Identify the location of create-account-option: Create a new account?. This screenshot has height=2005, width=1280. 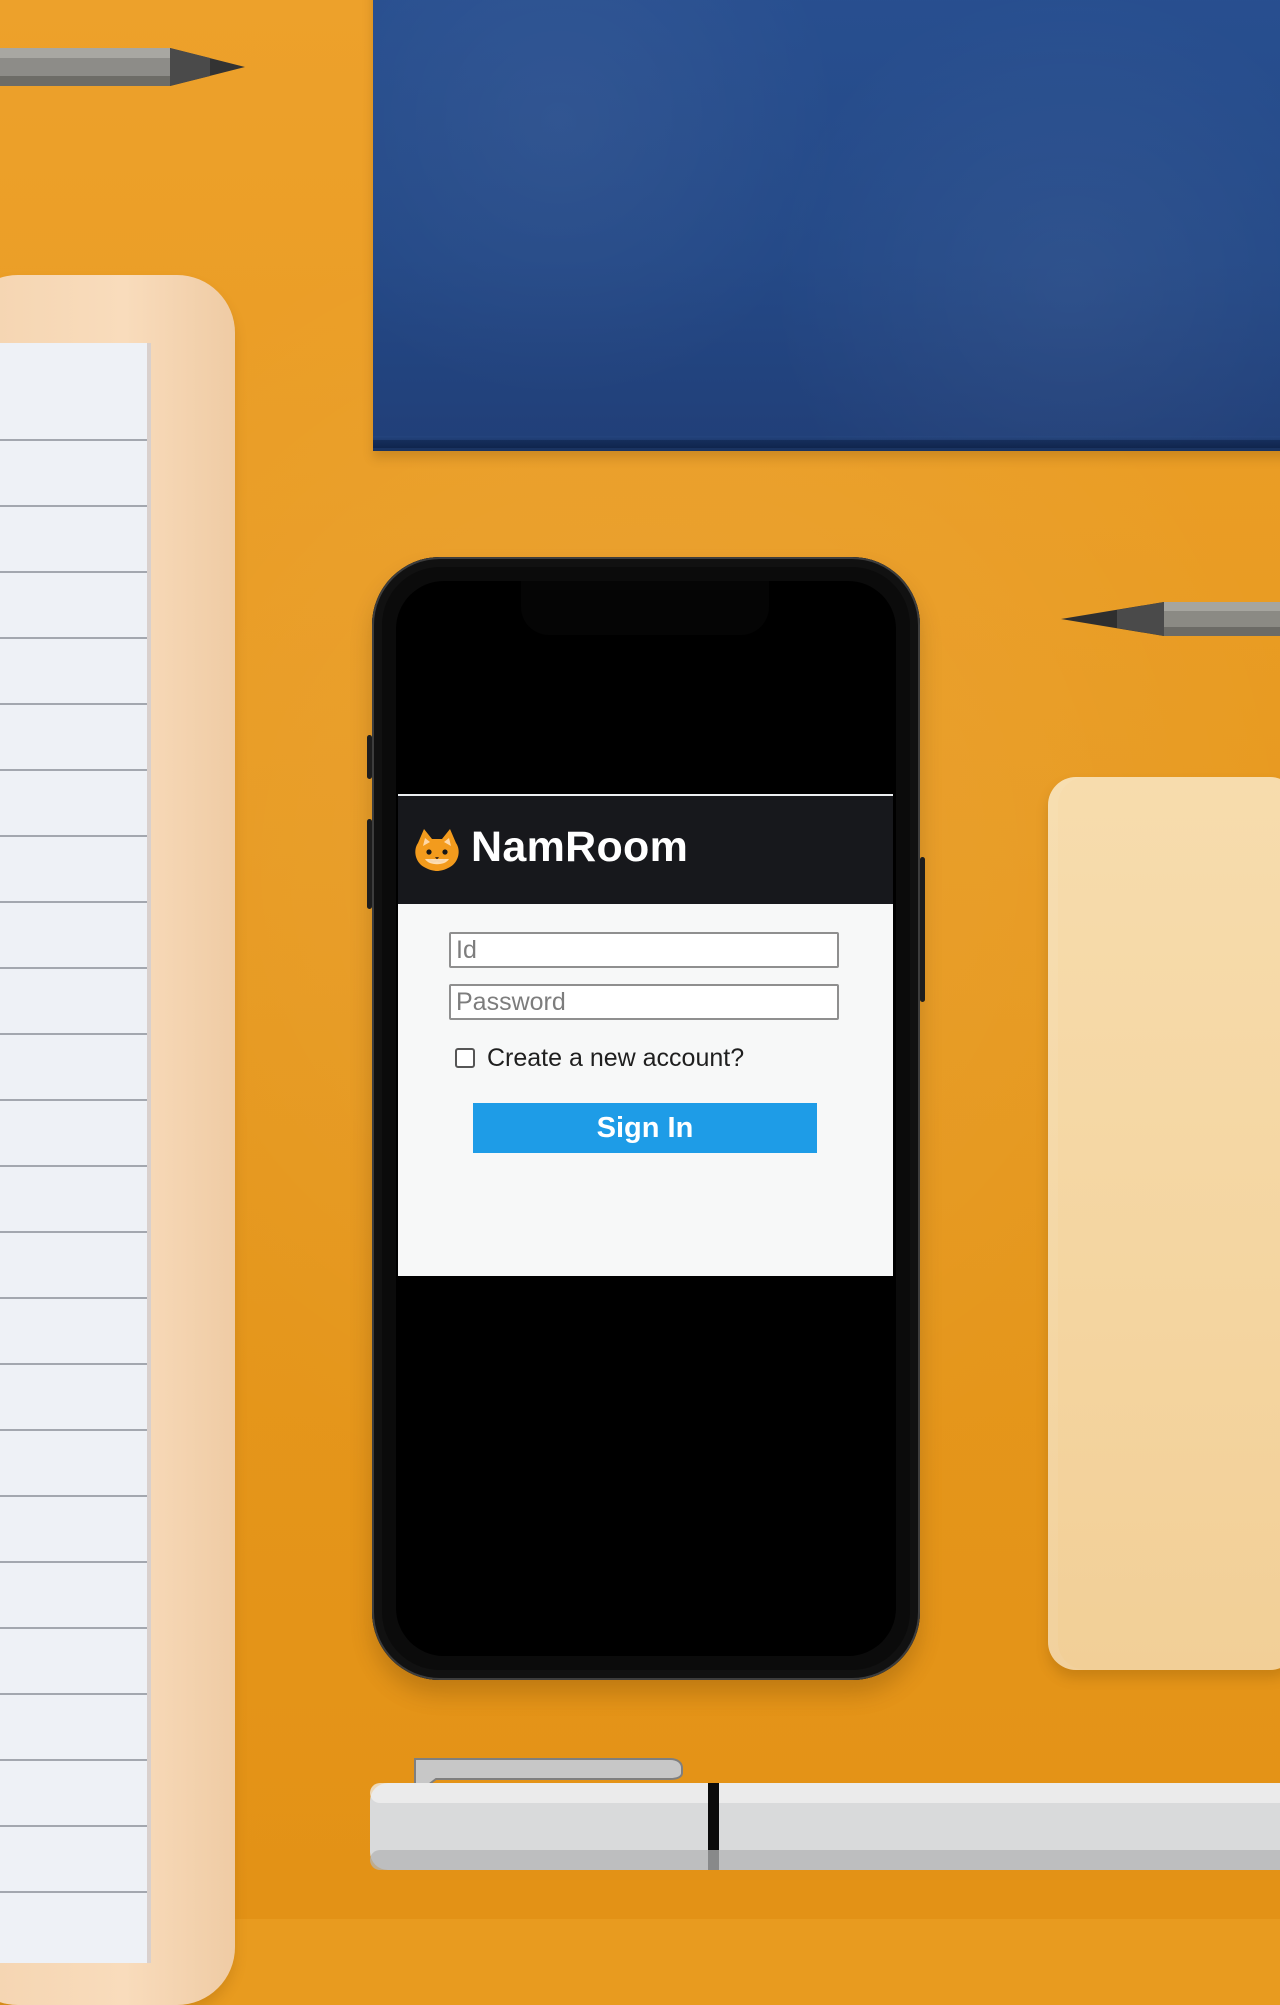
(599, 1058).